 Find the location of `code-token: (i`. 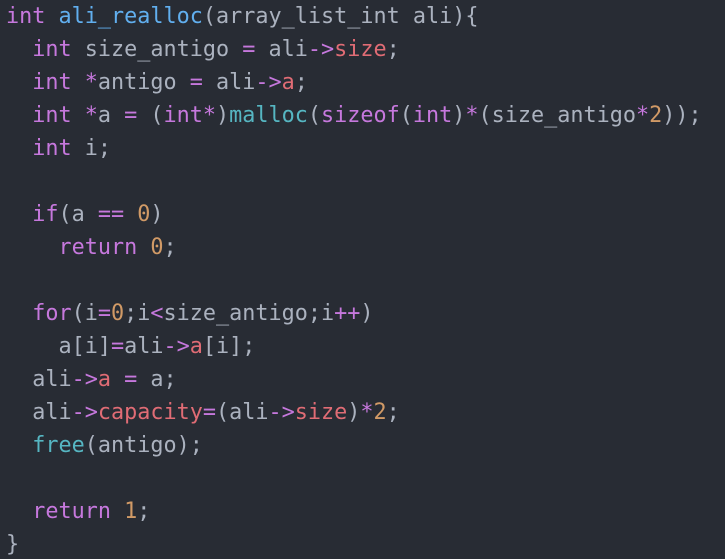

code-token: (i is located at coordinates (84, 313).